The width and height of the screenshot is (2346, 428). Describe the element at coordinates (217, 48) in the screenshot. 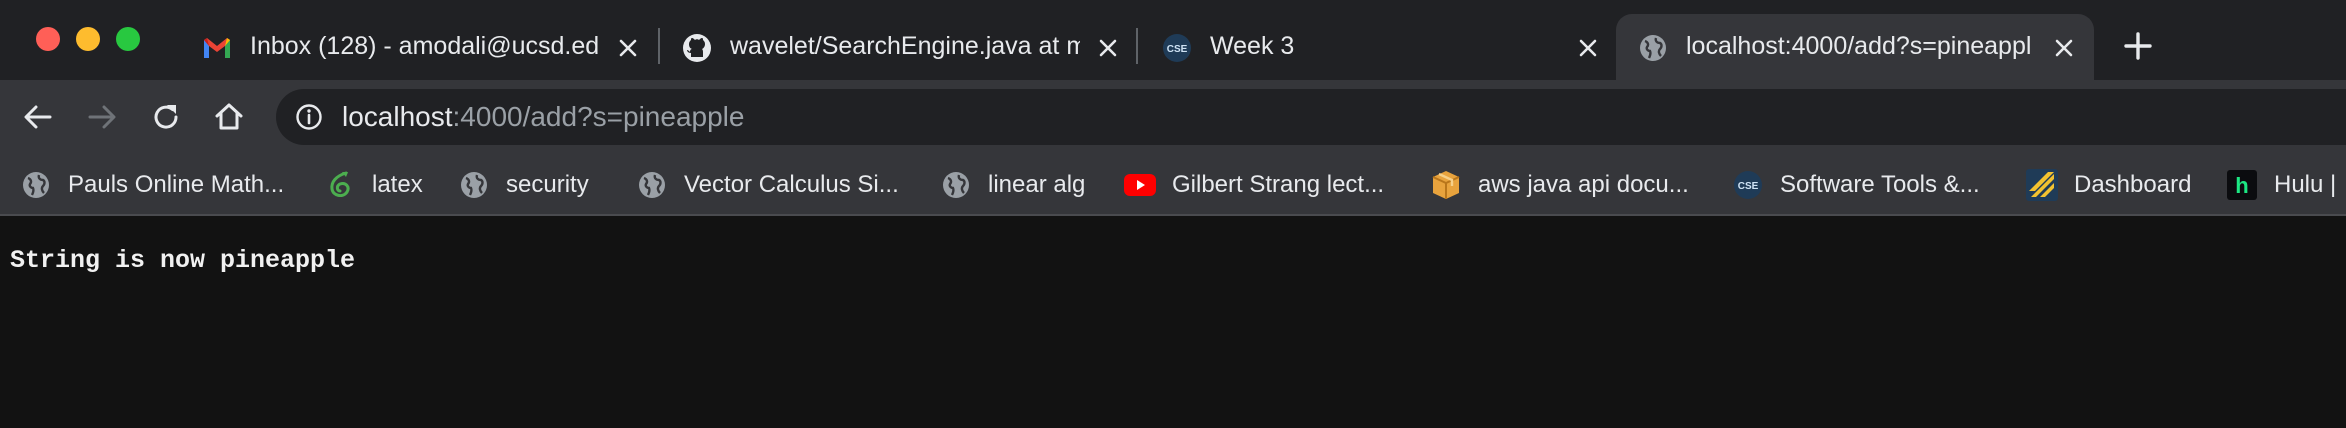

I see `gmail-icon` at that location.